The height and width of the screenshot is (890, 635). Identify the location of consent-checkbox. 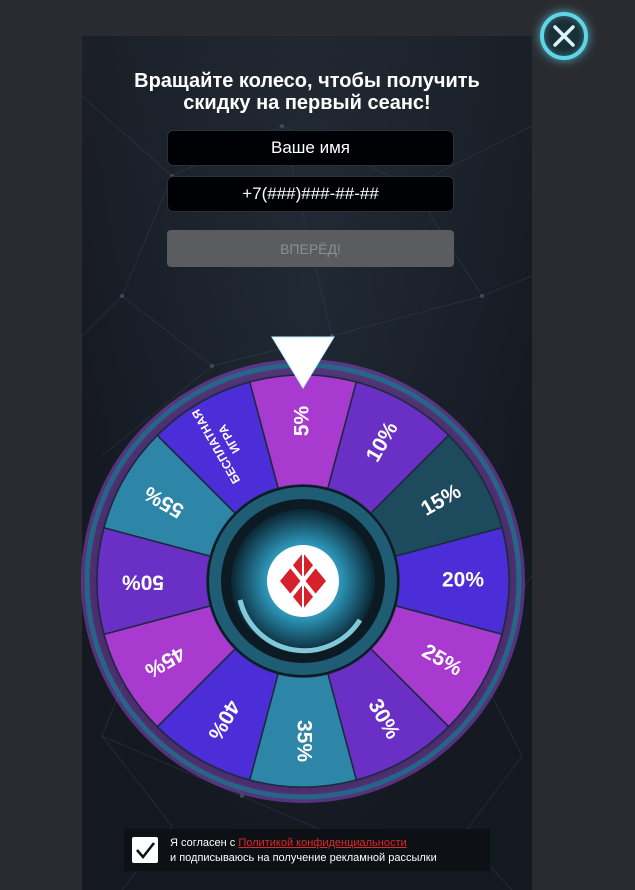
(145, 850).